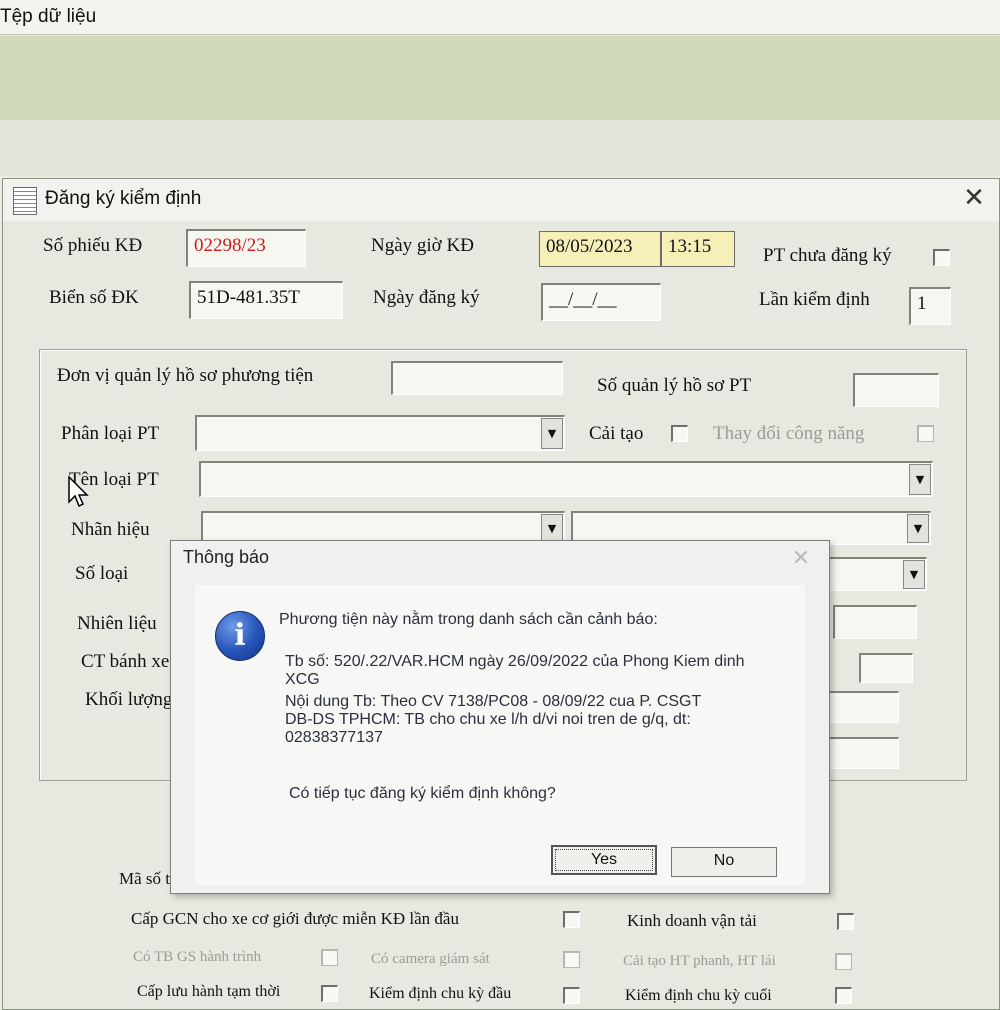 This screenshot has height=1010, width=1000. I want to click on kiem-dinh-cuoi-checkbox, so click(843, 995).